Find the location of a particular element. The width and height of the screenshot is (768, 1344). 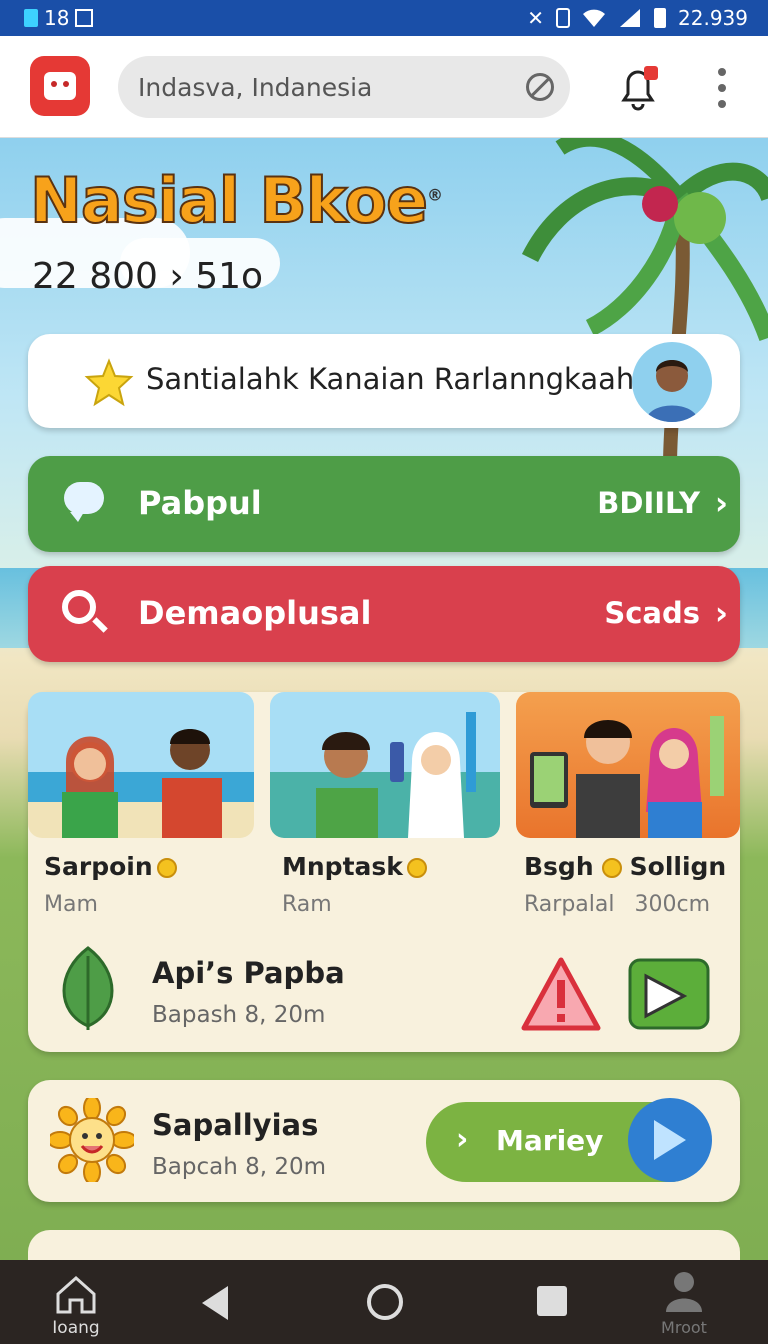

app-logo is located at coordinates (60, 86).